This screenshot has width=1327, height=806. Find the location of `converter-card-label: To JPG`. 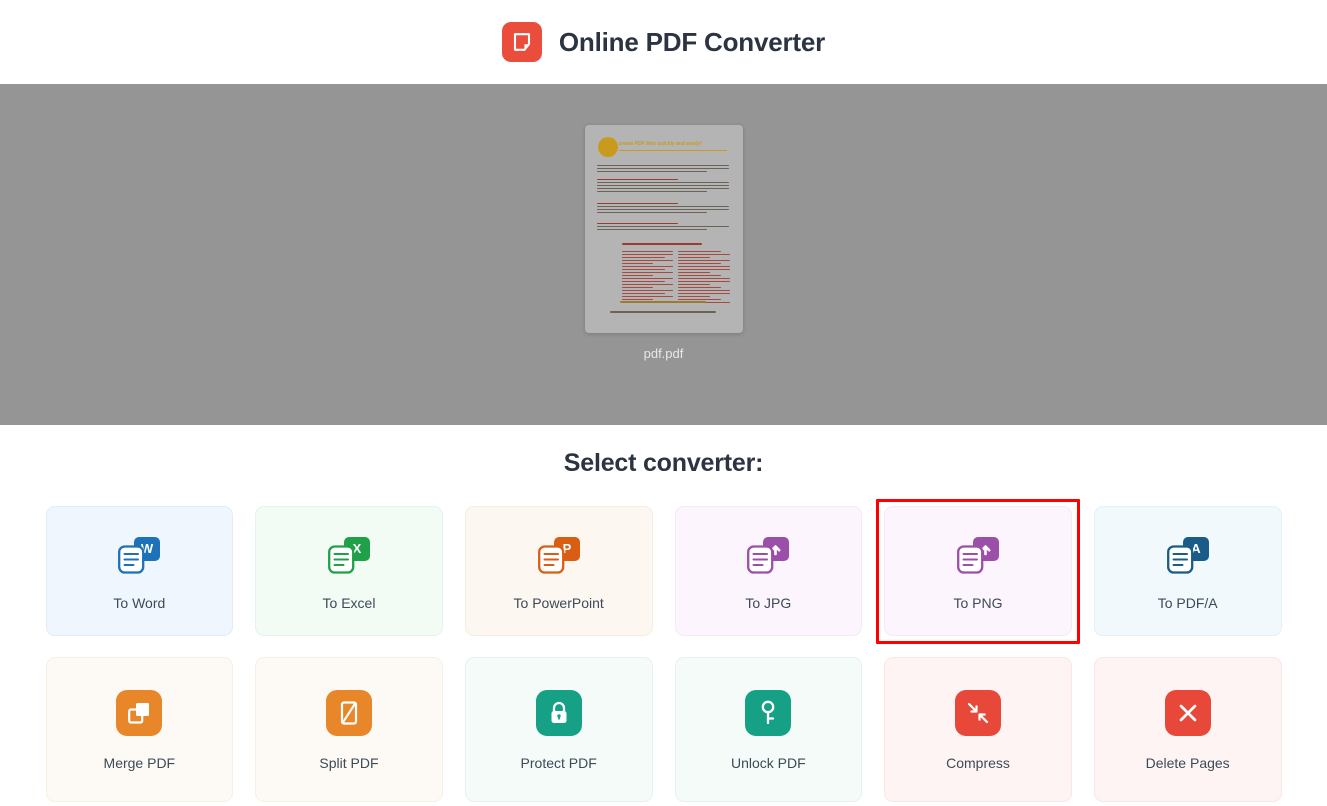

converter-card-label: To JPG is located at coordinates (768, 603).